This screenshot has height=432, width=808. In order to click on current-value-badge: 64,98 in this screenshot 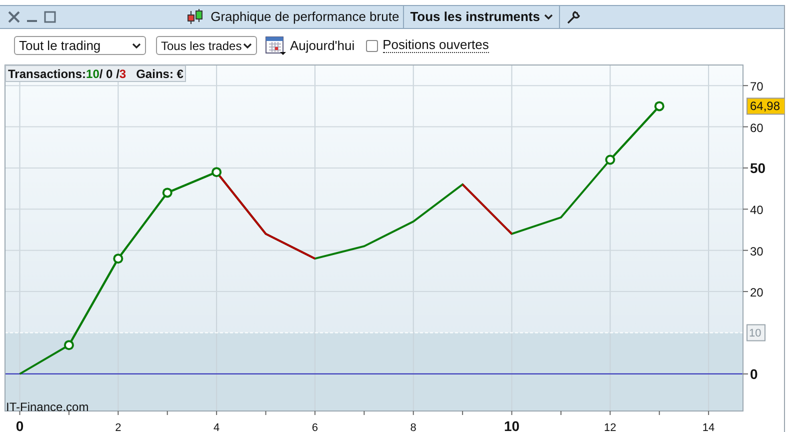, I will do `click(765, 106)`.